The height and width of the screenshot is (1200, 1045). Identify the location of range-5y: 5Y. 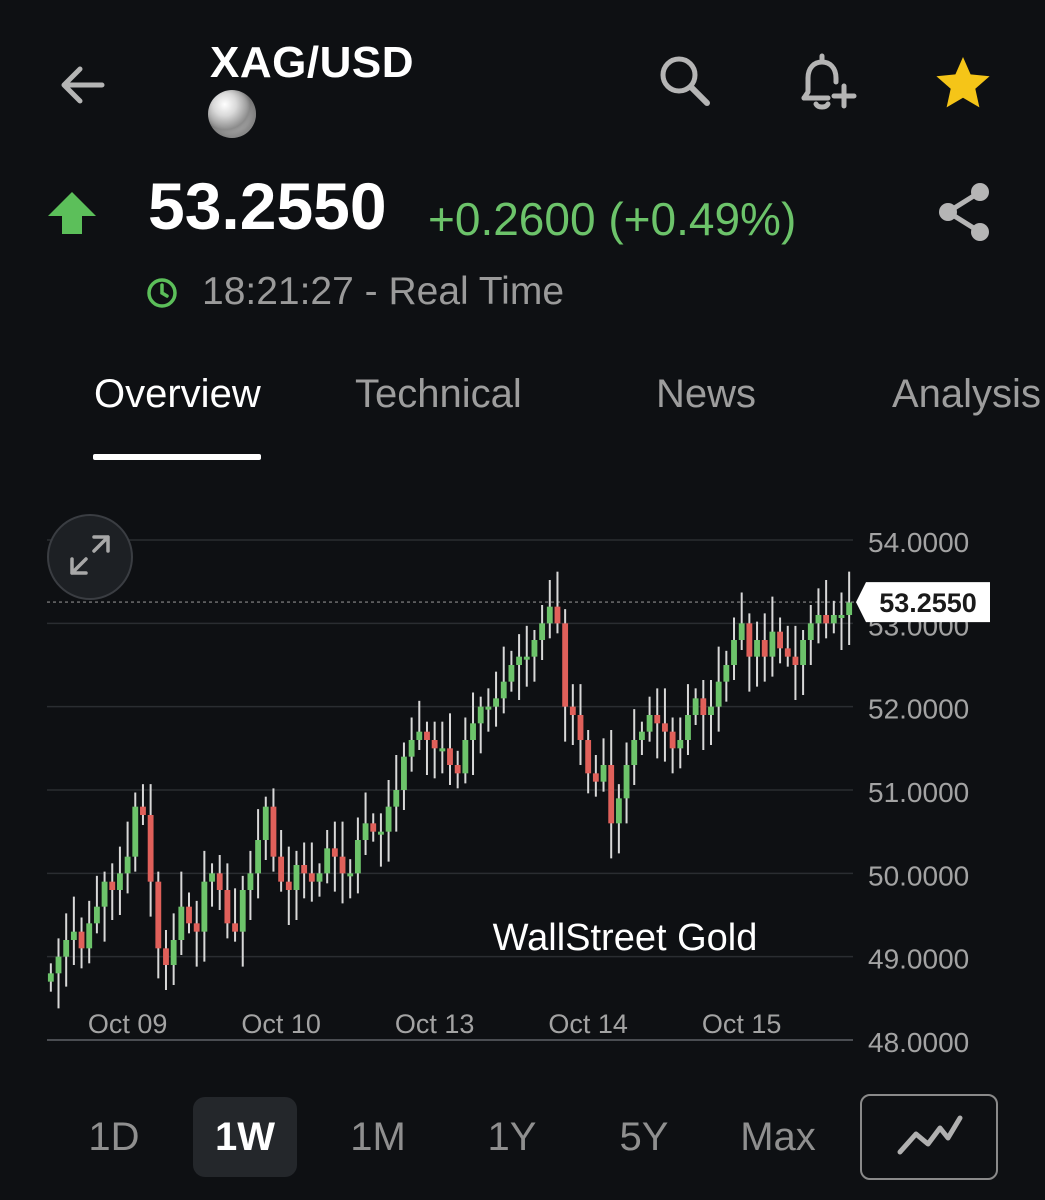
(644, 1137).